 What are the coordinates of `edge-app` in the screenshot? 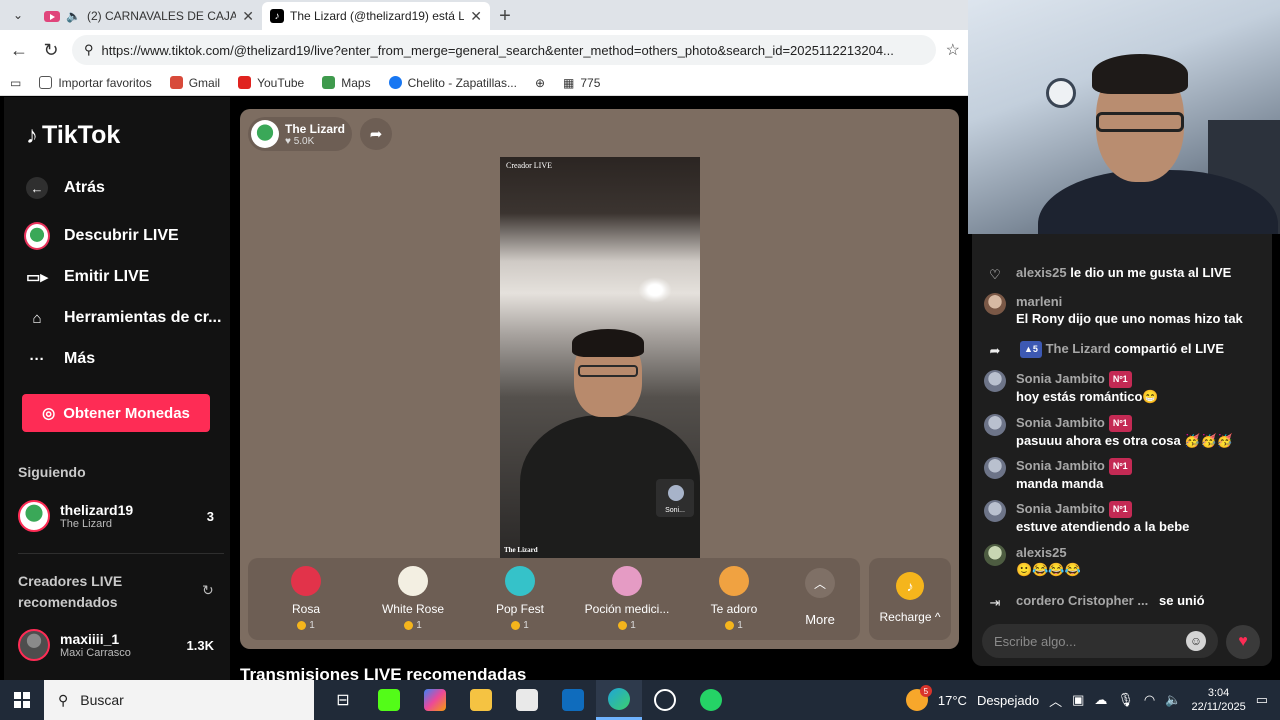 It's located at (619, 700).